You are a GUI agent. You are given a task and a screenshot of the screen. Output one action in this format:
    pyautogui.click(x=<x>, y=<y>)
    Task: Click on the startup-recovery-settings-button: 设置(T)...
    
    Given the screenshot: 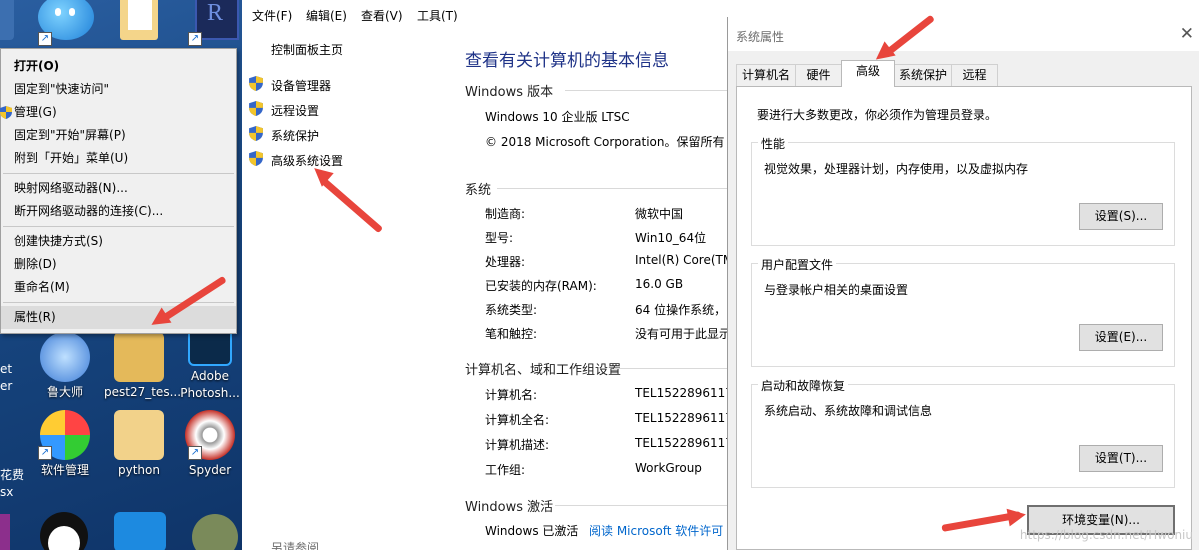 What is the action you would take?
    pyautogui.click(x=1121, y=458)
    